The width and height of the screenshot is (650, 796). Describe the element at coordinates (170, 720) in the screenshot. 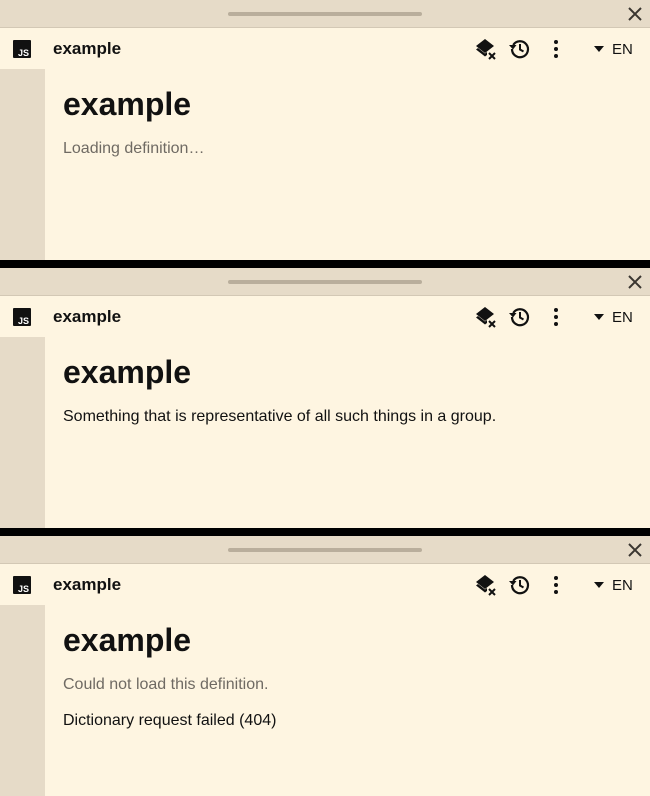

I see `error-detail: Dictionary request failed (404)` at that location.